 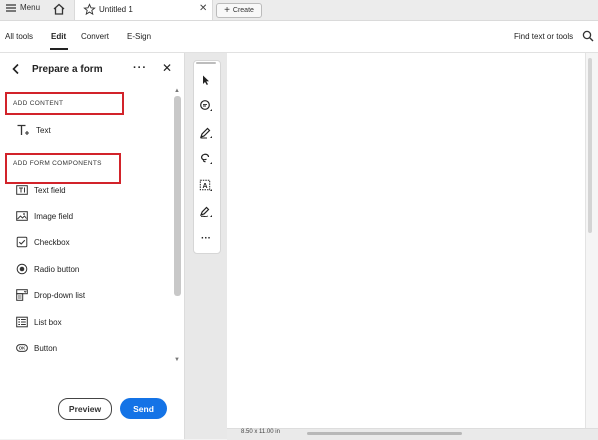 What do you see at coordinates (177, 196) in the screenshot?
I see `panel-scroll-thumb` at bounding box center [177, 196].